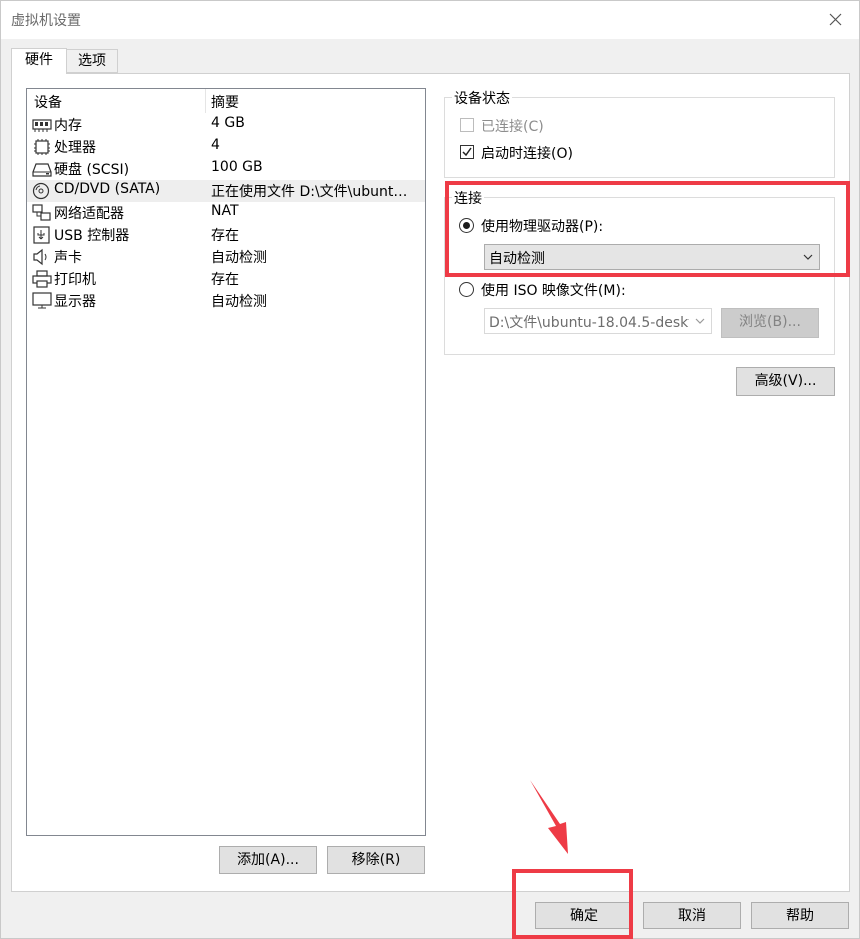 Image resolution: width=860 pixels, height=939 pixels. What do you see at coordinates (430, 20) in the screenshot?
I see `title-bar: 虚拟机设置` at bounding box center [430, 20].